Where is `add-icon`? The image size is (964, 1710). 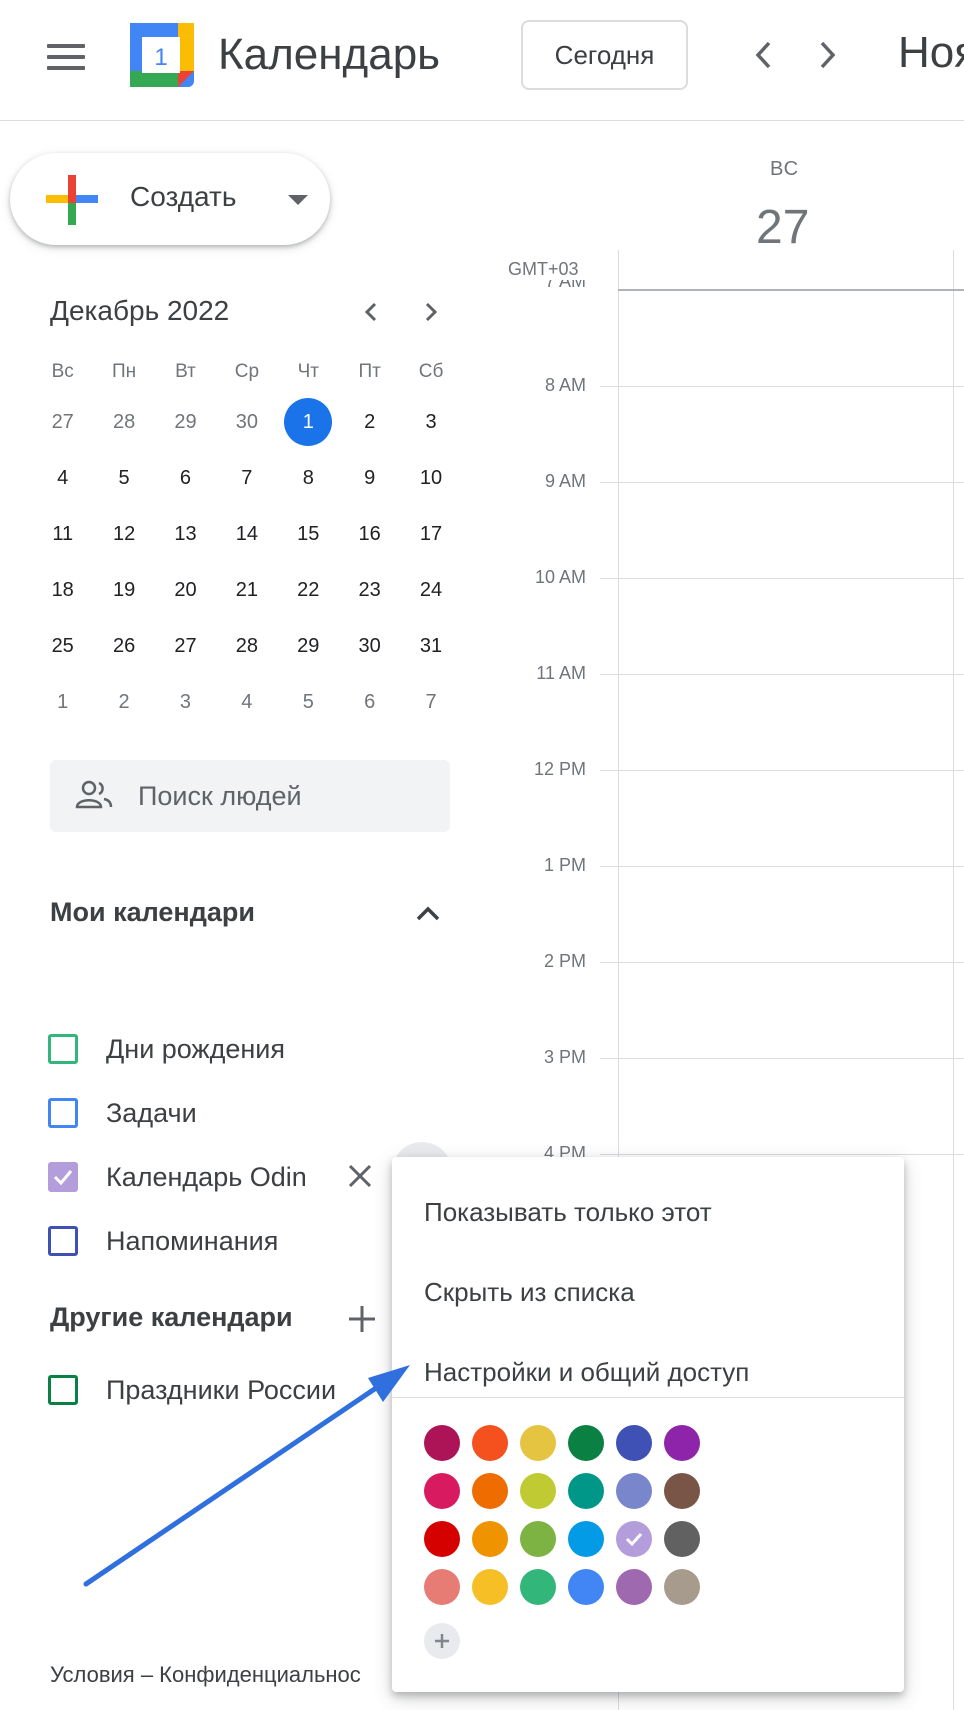 add-icon is located at coordinates (362, 1319).